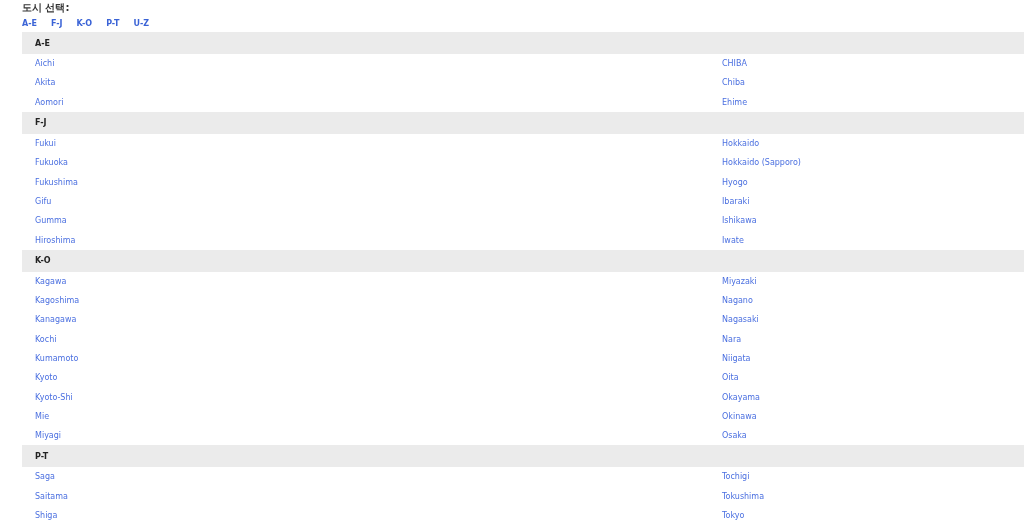 This screenshot has width=1024, height=531. Describe the element at coordinates (46, 8) in the screenshot. I see `page-title: 도시 선택:` at that location.